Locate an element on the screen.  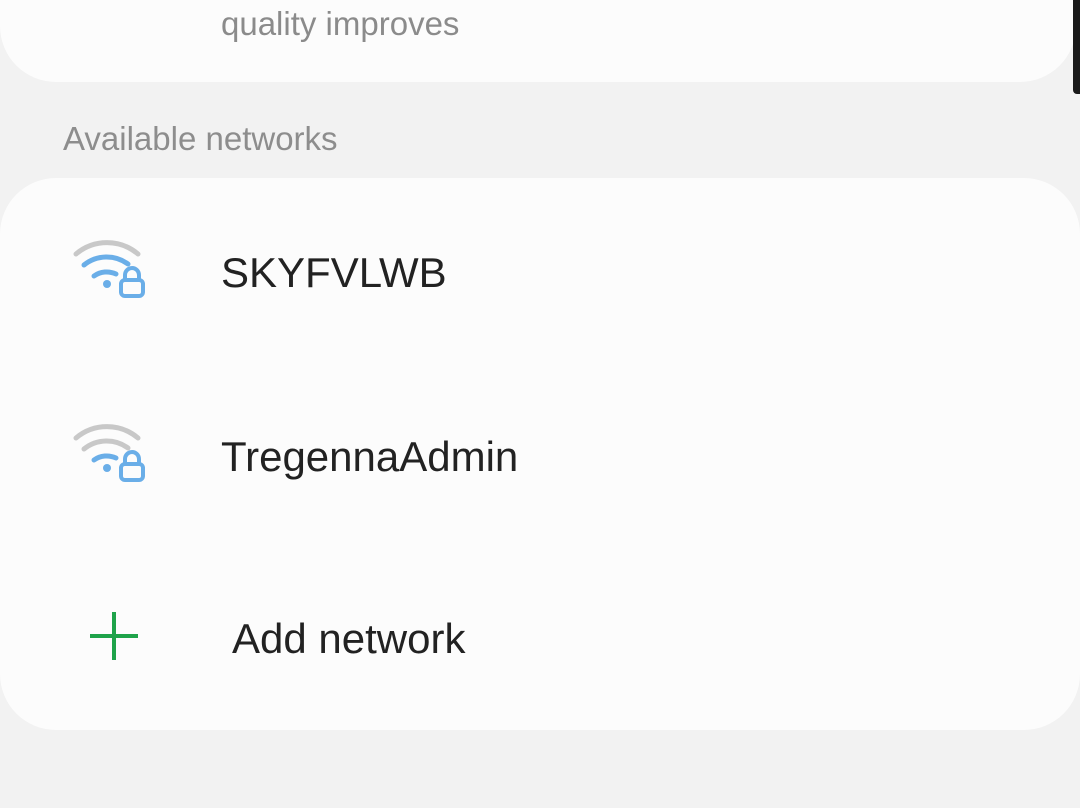
network-status-subtitle: quality improves is located at coordinates (340, 23).